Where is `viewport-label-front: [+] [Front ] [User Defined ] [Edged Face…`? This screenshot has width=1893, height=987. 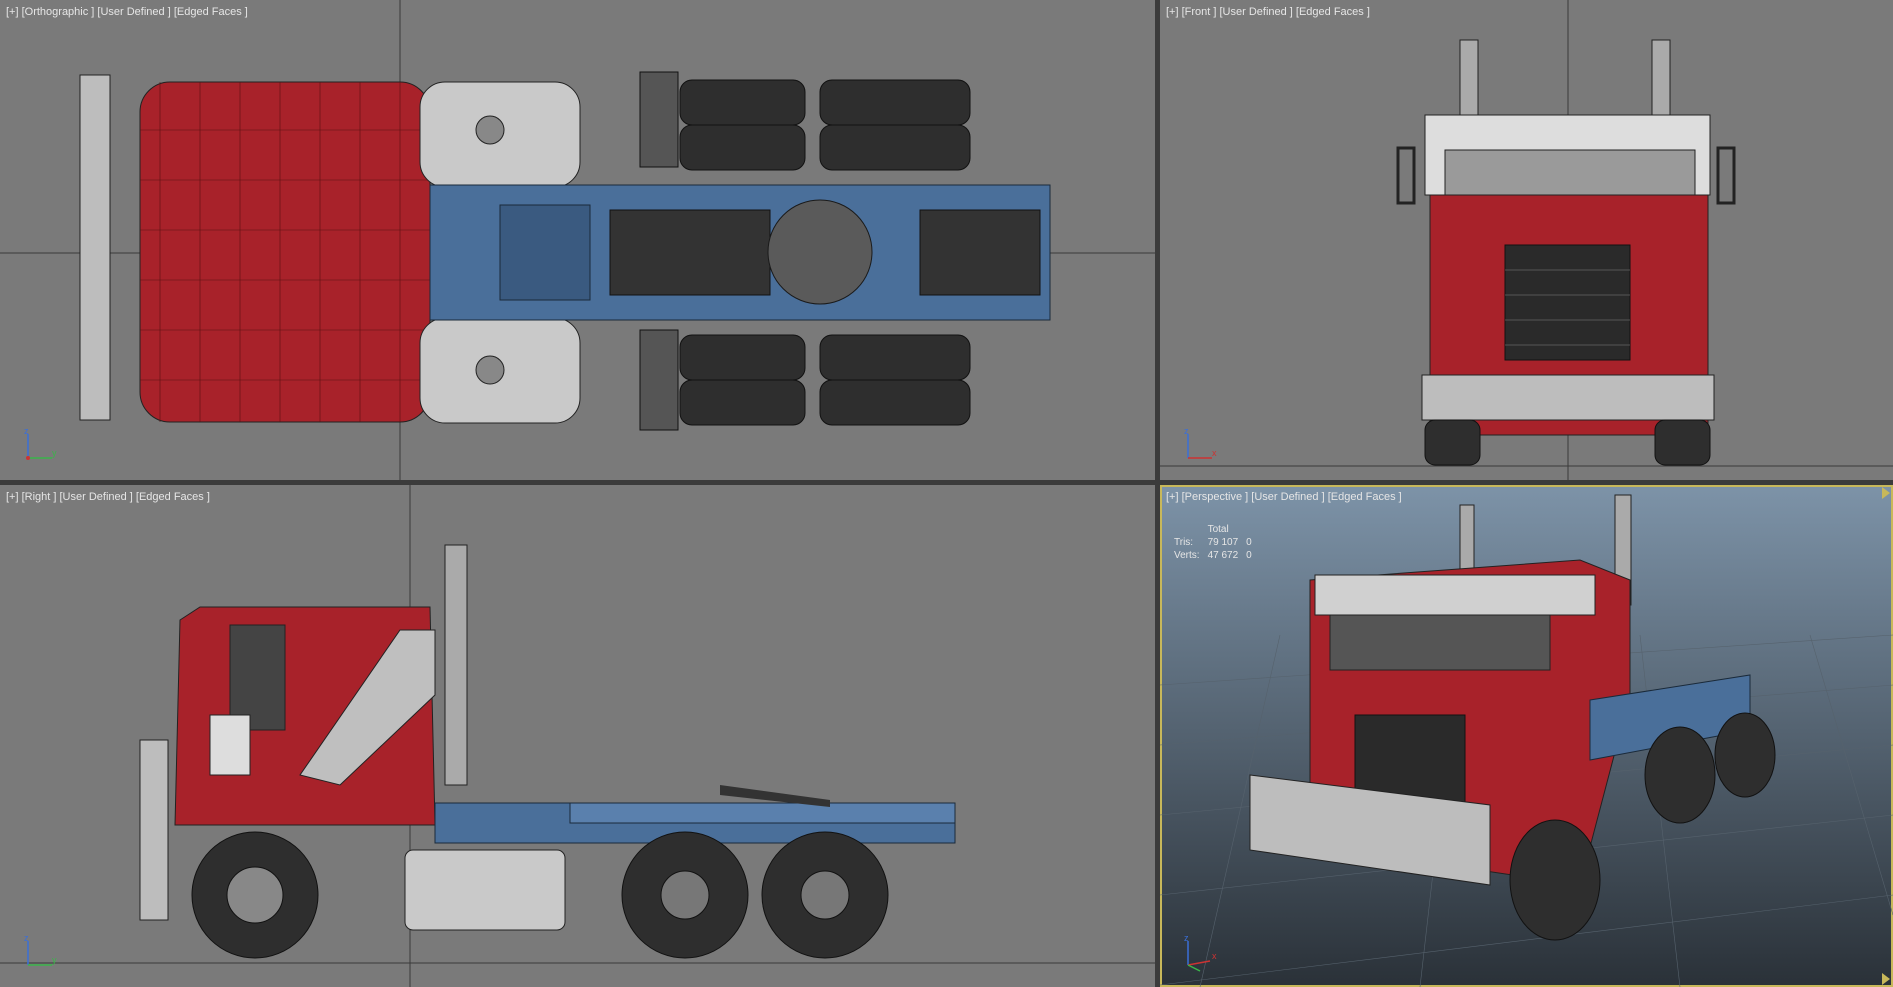
viewport-label-front: [+] [Front ] [User Defined ] [Edged Face… is located at coordinates (1268, 12).